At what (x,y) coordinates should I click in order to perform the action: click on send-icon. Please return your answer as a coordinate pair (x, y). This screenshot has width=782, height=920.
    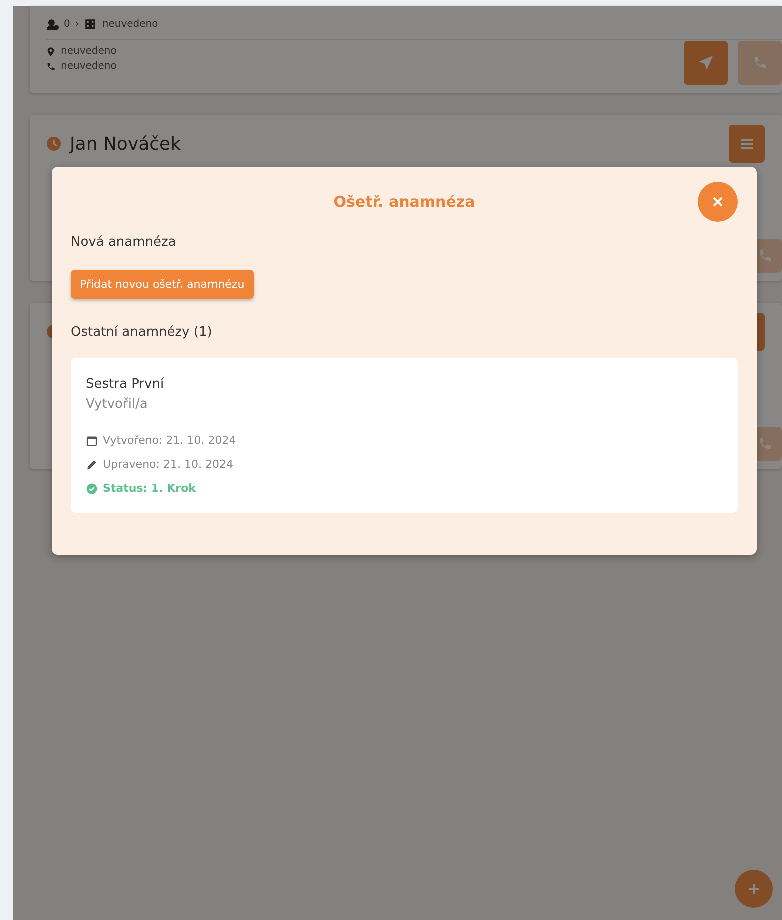
    Looking at the image, I should click on (706, 63).